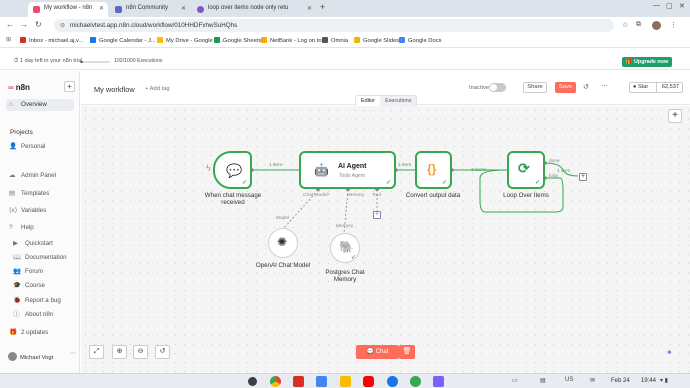  I want to click on input-locale: US, so click(569, 380).